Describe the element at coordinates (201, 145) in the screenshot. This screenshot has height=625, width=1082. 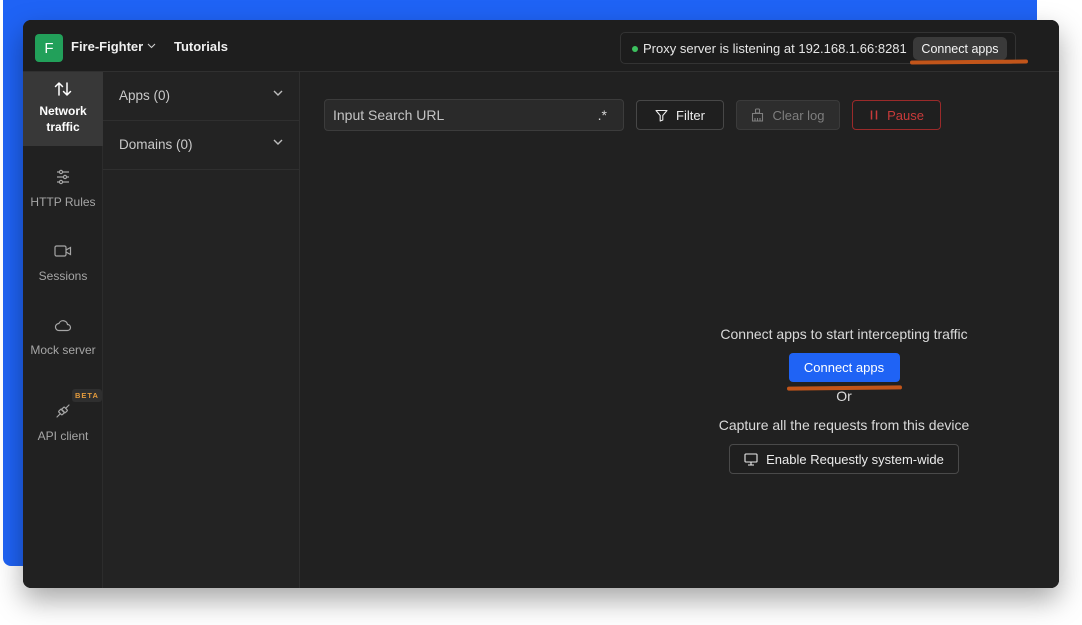
I see `domains-filter-accordion: Domains (0)` at that location.